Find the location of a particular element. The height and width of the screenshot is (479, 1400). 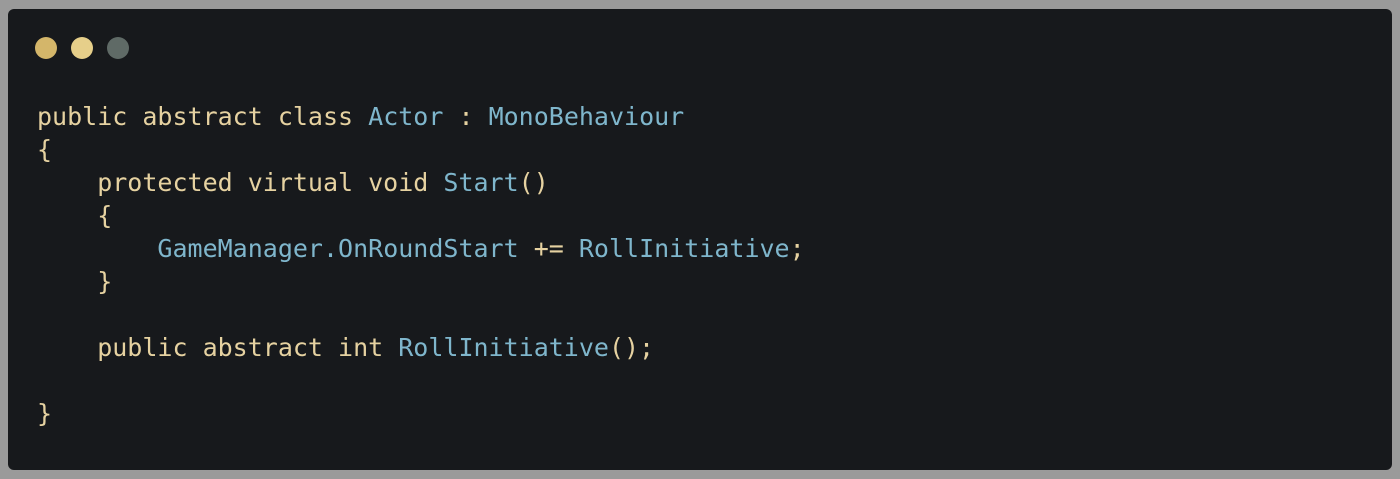

code-token: public abstract int is located at coordinates (218, 347).